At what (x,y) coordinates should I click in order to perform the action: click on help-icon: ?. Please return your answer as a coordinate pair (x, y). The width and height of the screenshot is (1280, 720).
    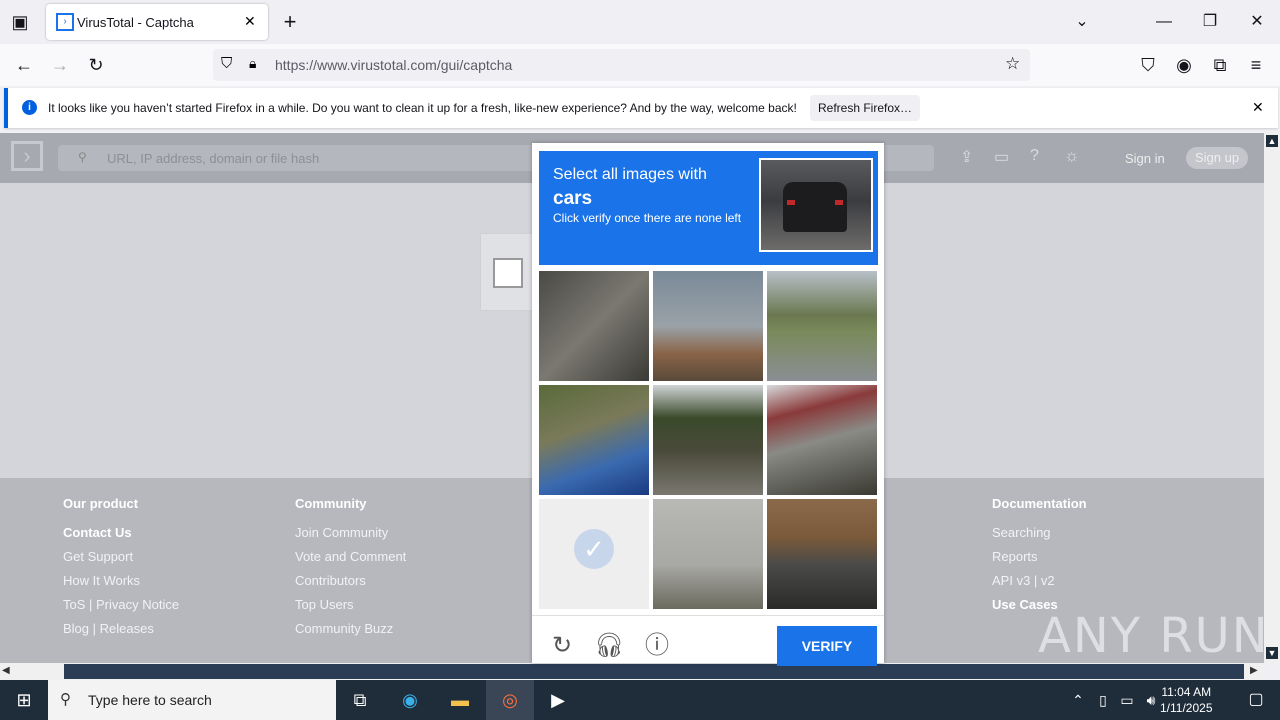
    Looking at the image, I should click on (1034, 156).